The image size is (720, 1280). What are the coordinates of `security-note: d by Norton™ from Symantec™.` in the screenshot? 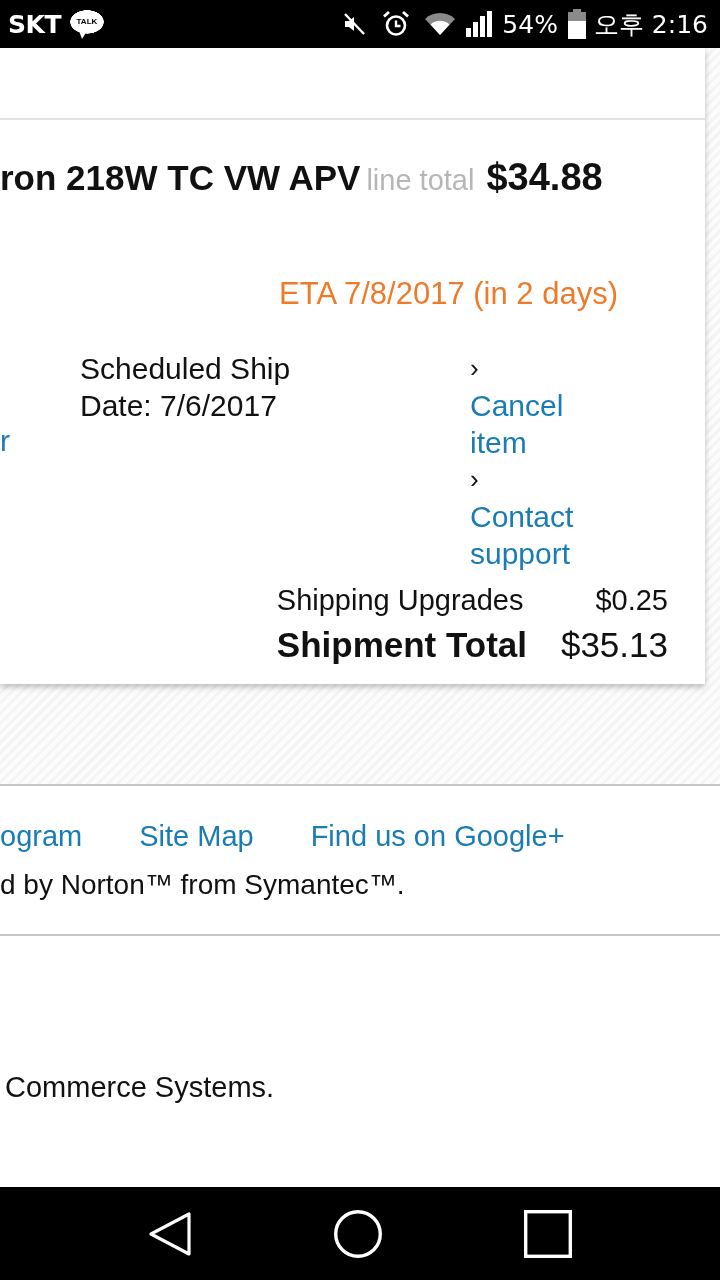 It's located at (203, 885).